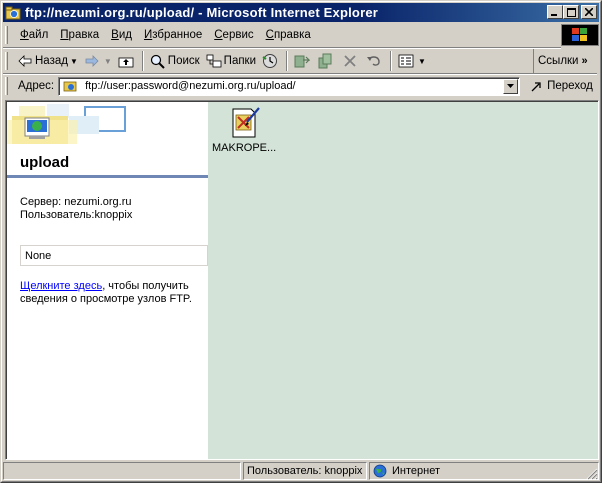 The width and height of the screenshot is (602, 483). I want to click on folder-banner: upload, so click(107, 140).